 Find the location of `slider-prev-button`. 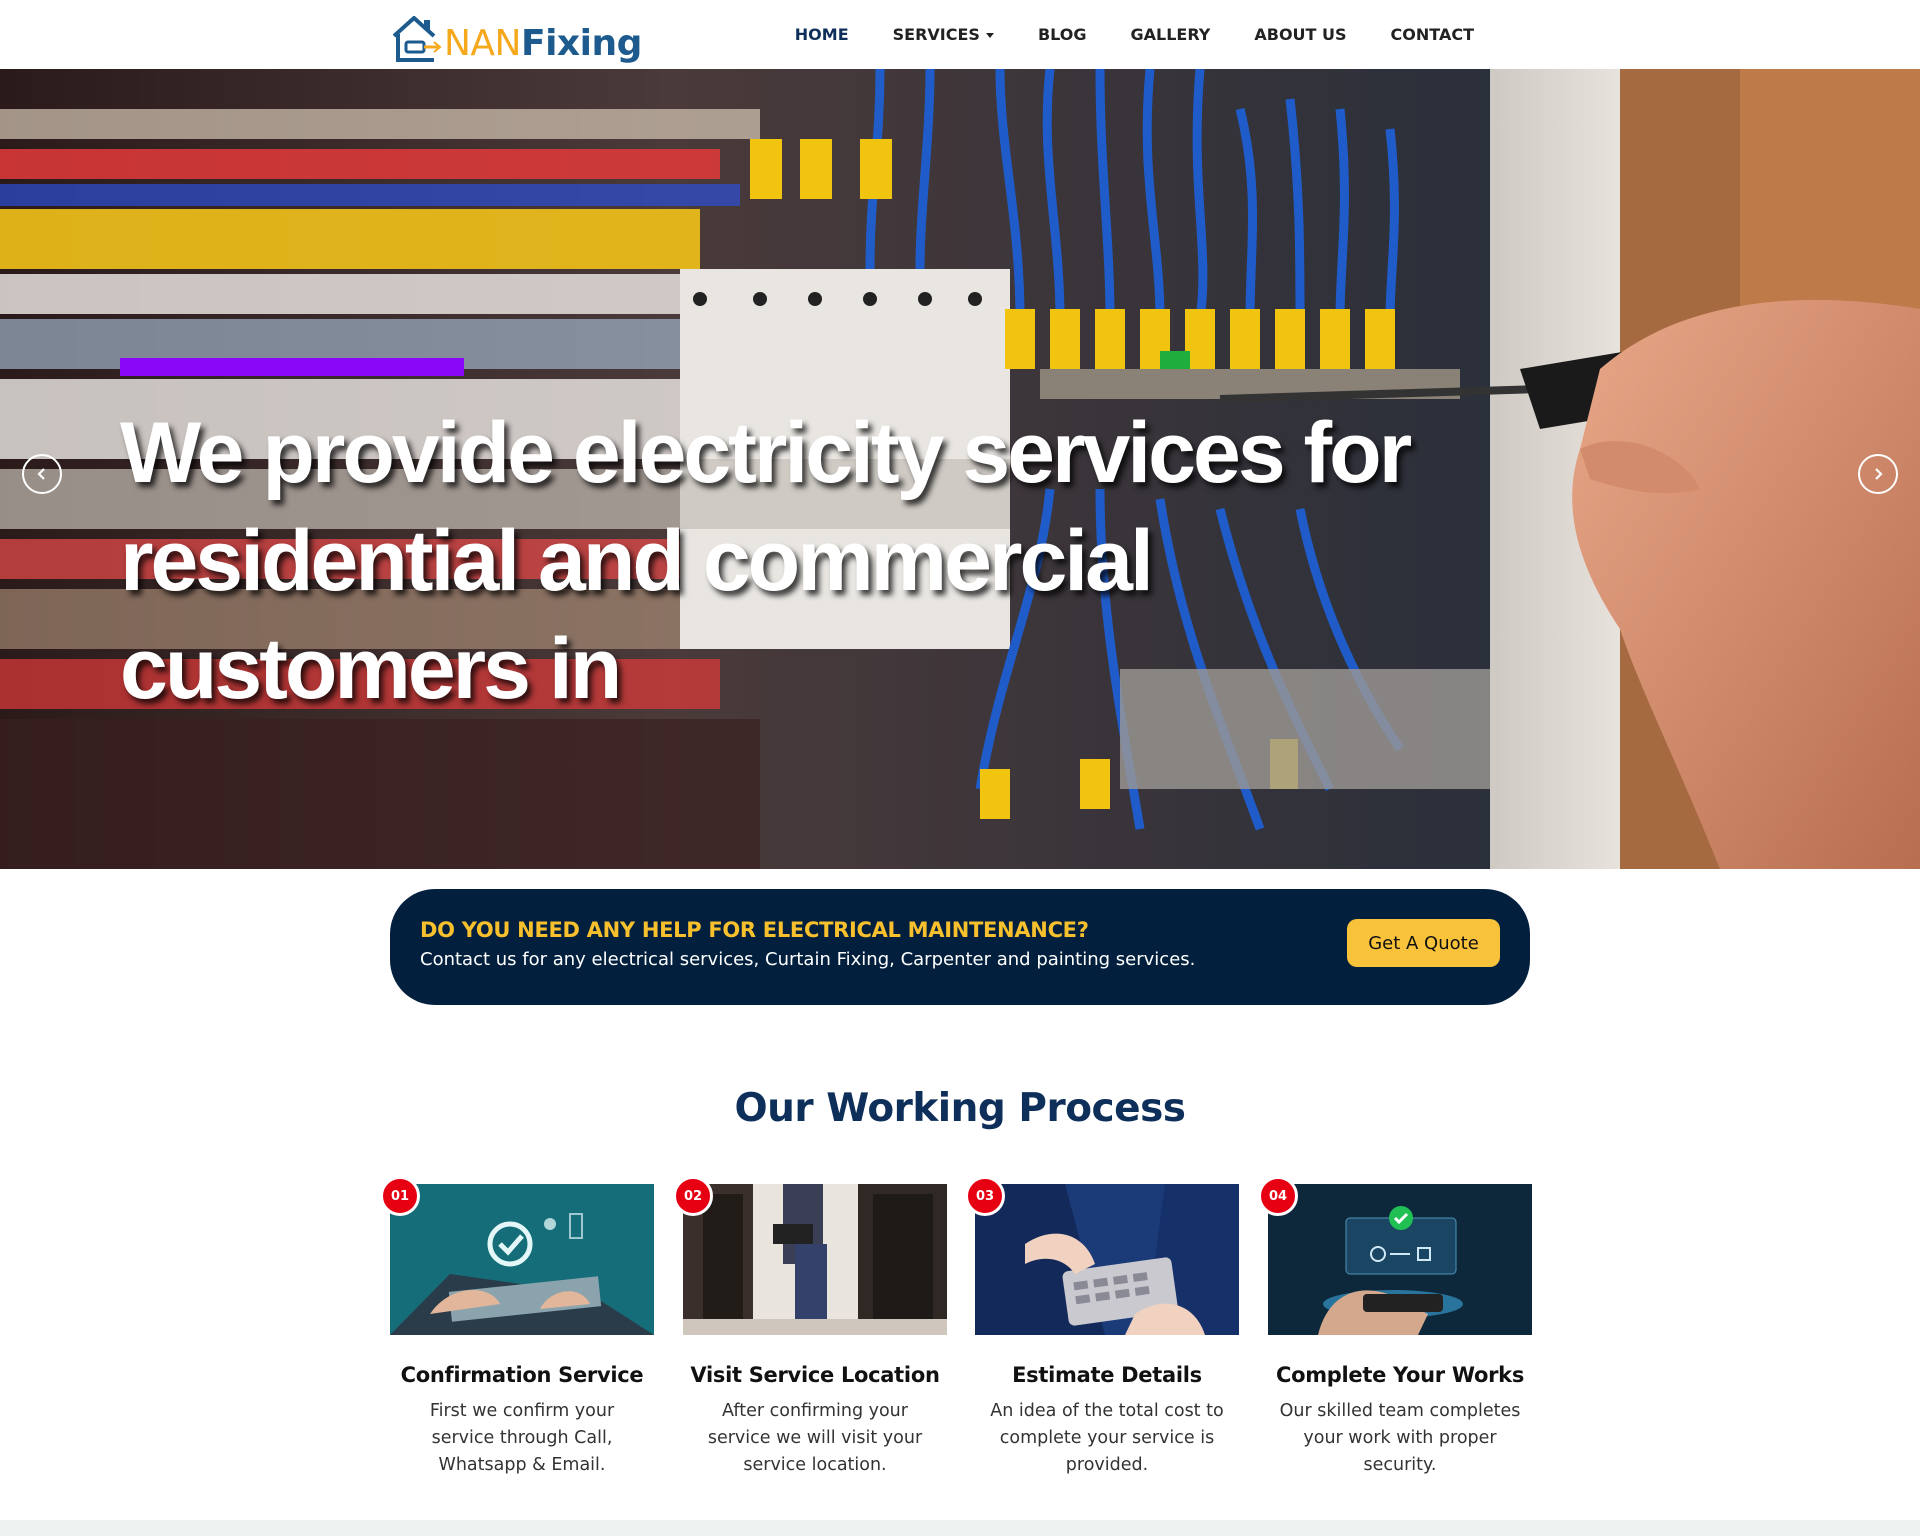

slider-prev-button is located at coordinates (42, 474).